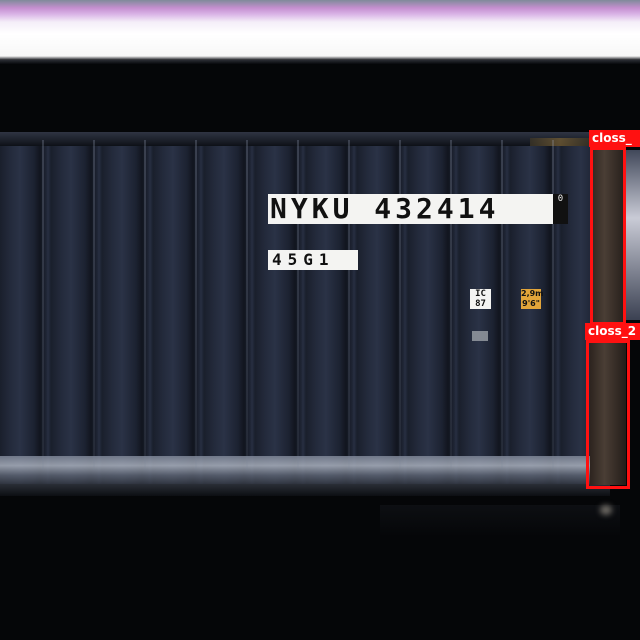 This screenshot has height=640, width=640. Describe the element at coordinates (320, 62) in the screenshot. I see `light-band-edge` at that location.